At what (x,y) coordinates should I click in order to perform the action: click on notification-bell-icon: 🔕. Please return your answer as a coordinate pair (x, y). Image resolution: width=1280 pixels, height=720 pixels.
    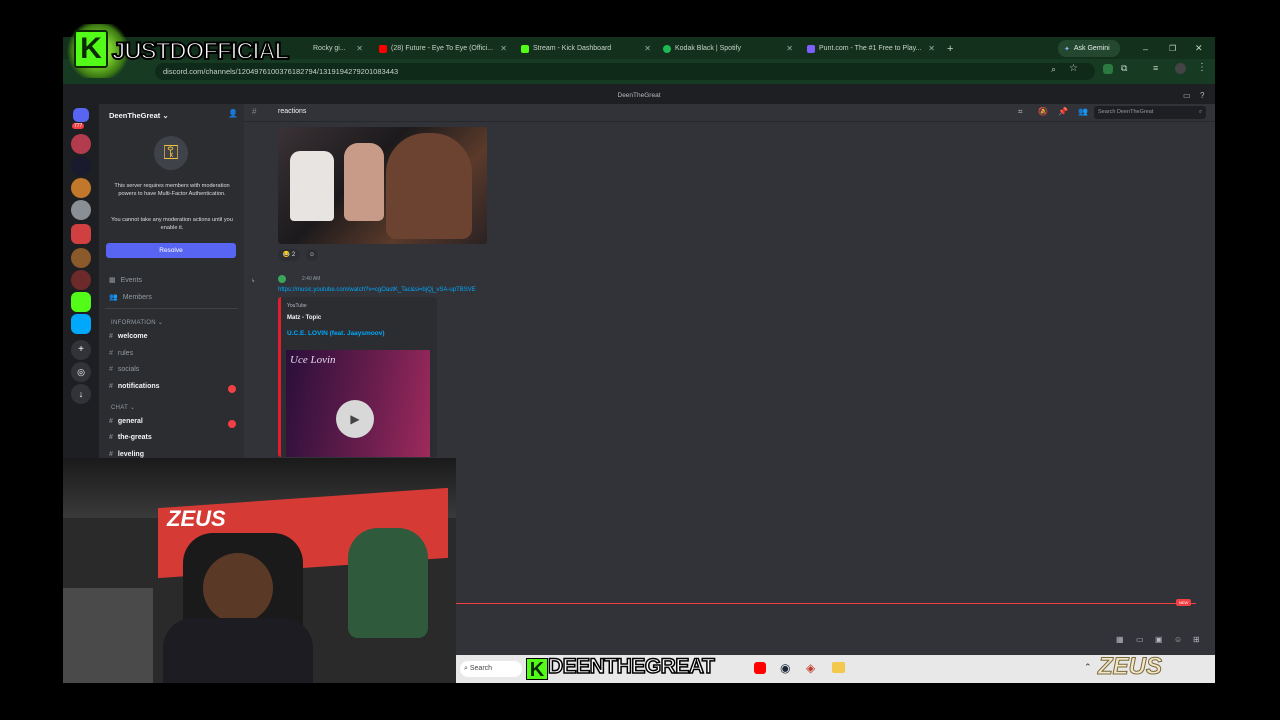
    Looking at the image, I should click on (1043, 111).